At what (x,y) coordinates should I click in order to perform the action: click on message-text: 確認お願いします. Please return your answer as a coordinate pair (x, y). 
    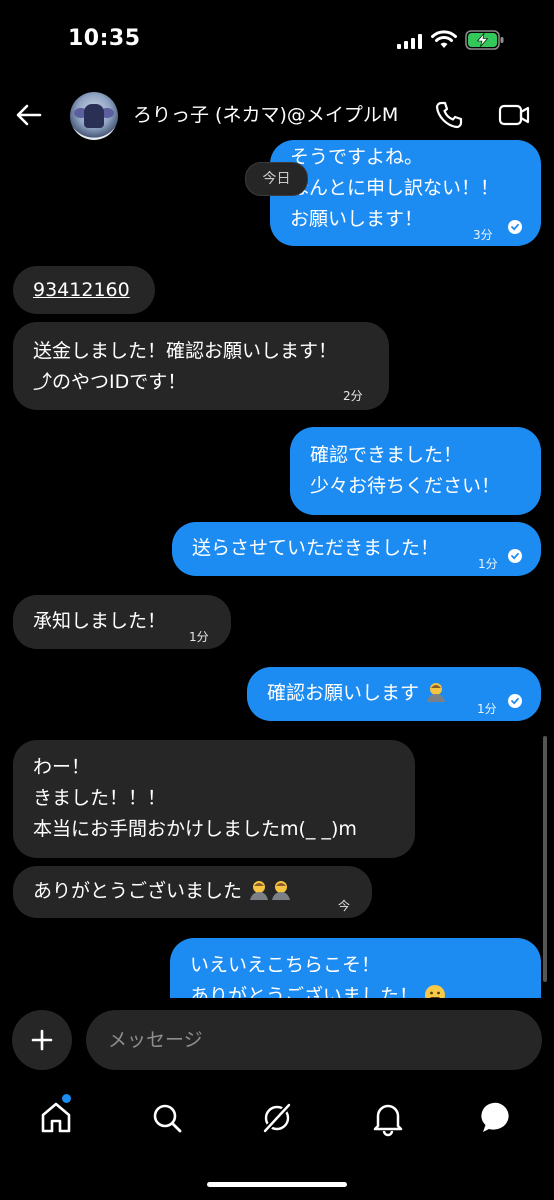
    Looking at the image, I should click on (357, 693).